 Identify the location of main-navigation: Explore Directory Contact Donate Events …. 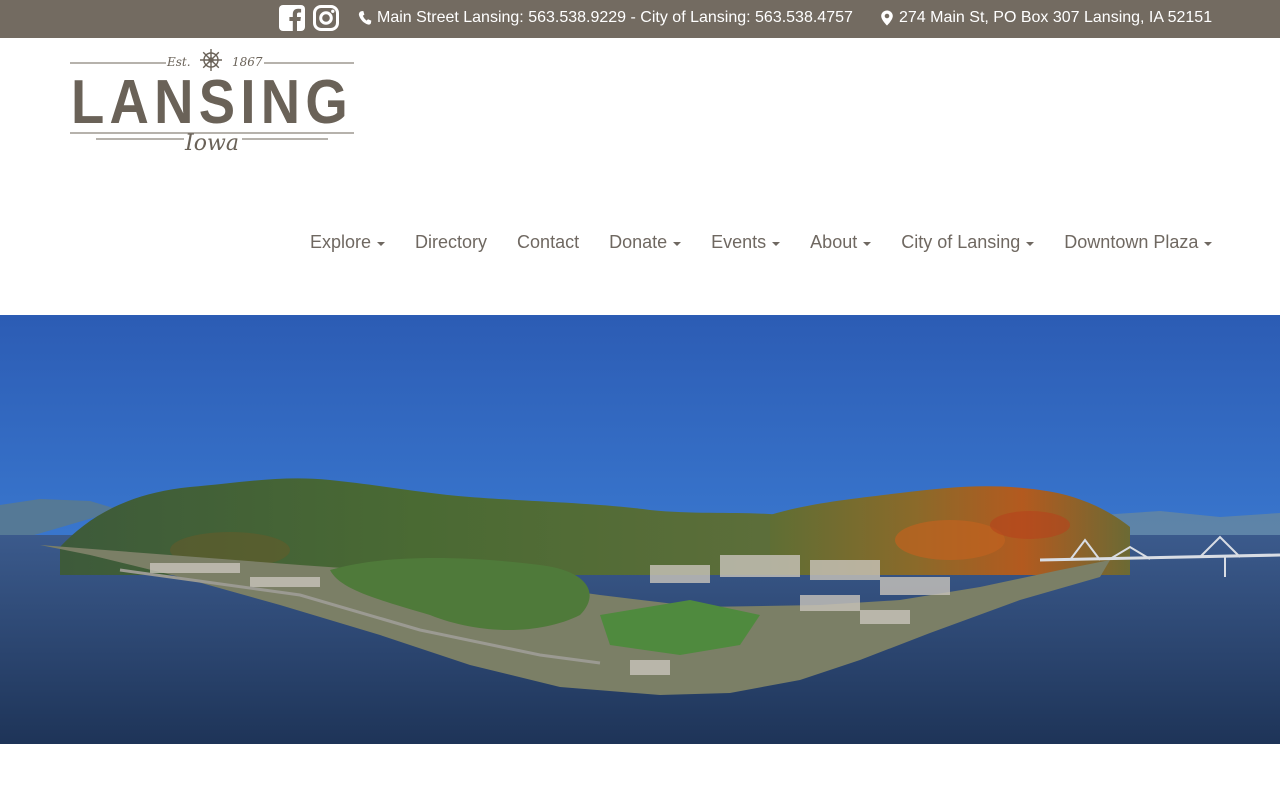
(761, 242).